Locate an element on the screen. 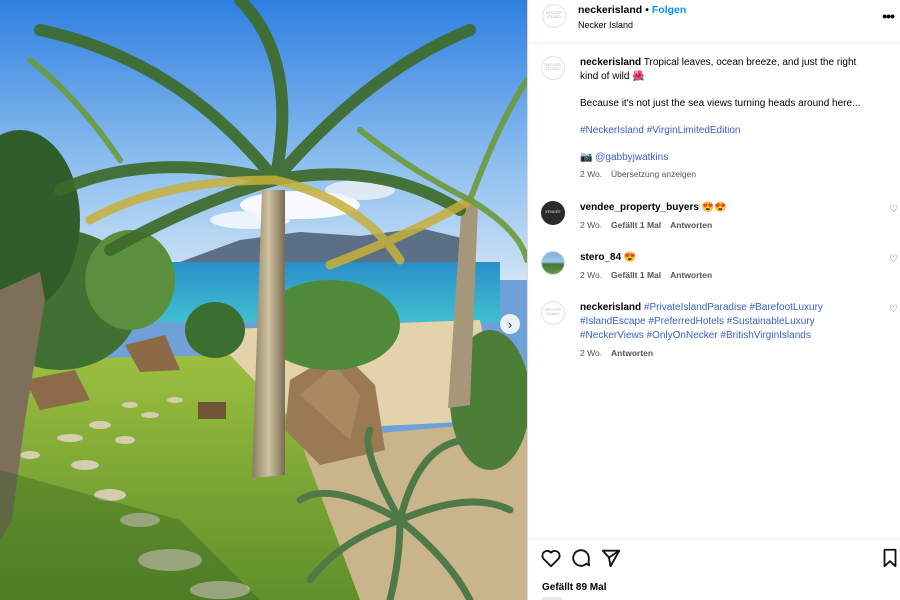  photo-credit: 📷 @gabbyjwatkins is located at coordinates (730, 158).